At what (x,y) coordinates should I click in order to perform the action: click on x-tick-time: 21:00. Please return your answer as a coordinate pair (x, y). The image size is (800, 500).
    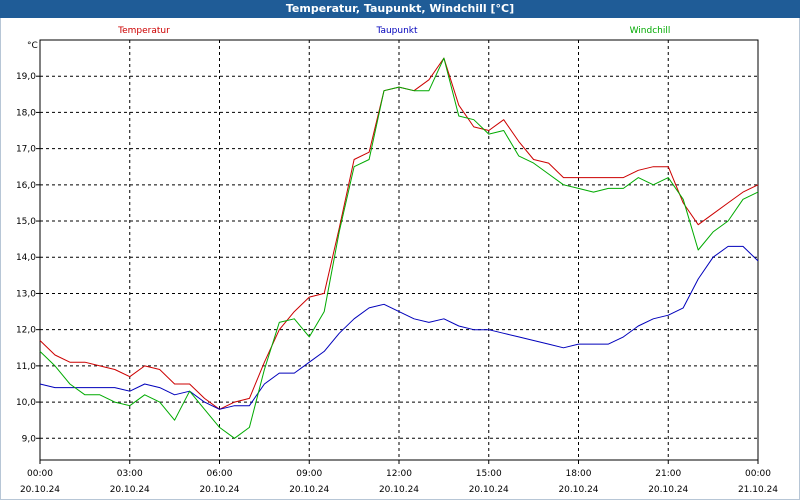
    Looking at the image, I should click on (668, 474).